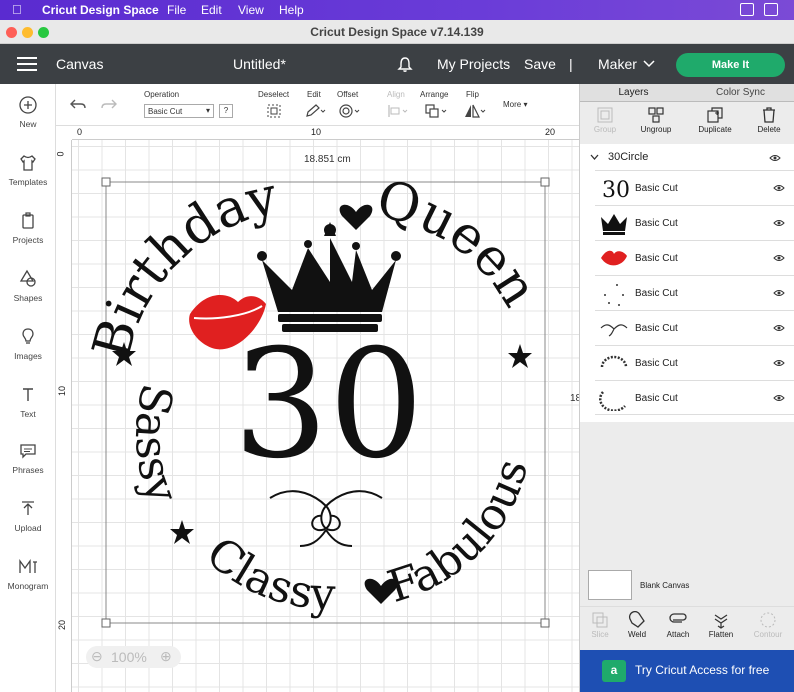 The image size is (794, 692). I want to click on slice-button: Slice, so click(600, 623).